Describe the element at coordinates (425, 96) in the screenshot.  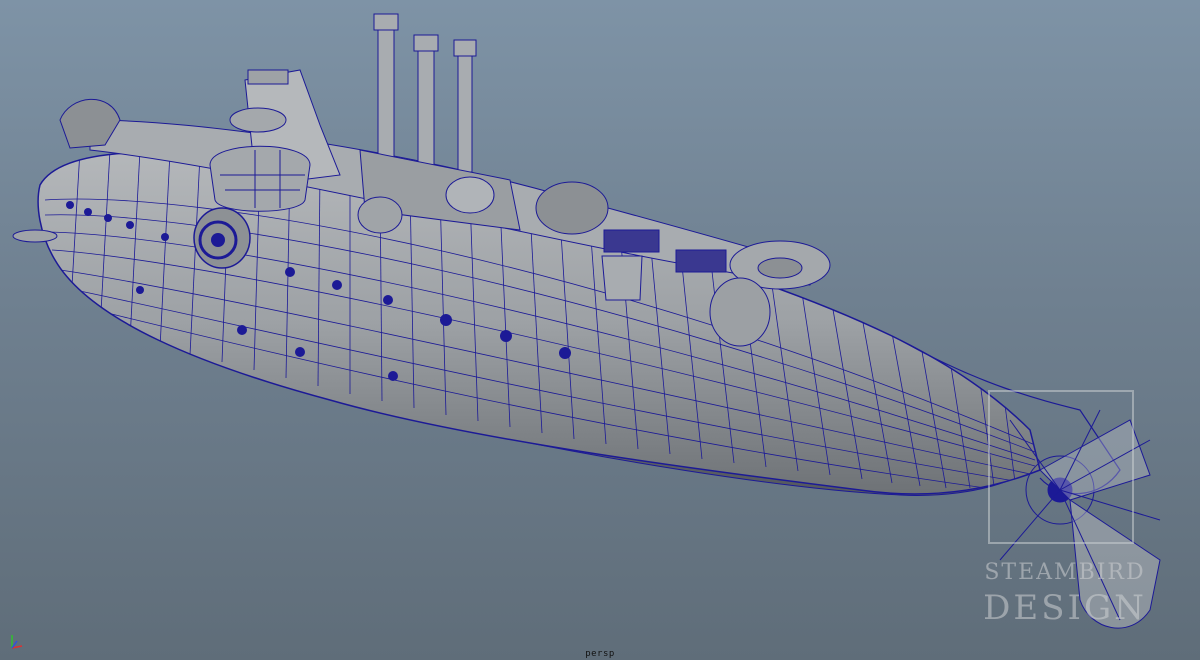
I see `smokestacks` at that location.